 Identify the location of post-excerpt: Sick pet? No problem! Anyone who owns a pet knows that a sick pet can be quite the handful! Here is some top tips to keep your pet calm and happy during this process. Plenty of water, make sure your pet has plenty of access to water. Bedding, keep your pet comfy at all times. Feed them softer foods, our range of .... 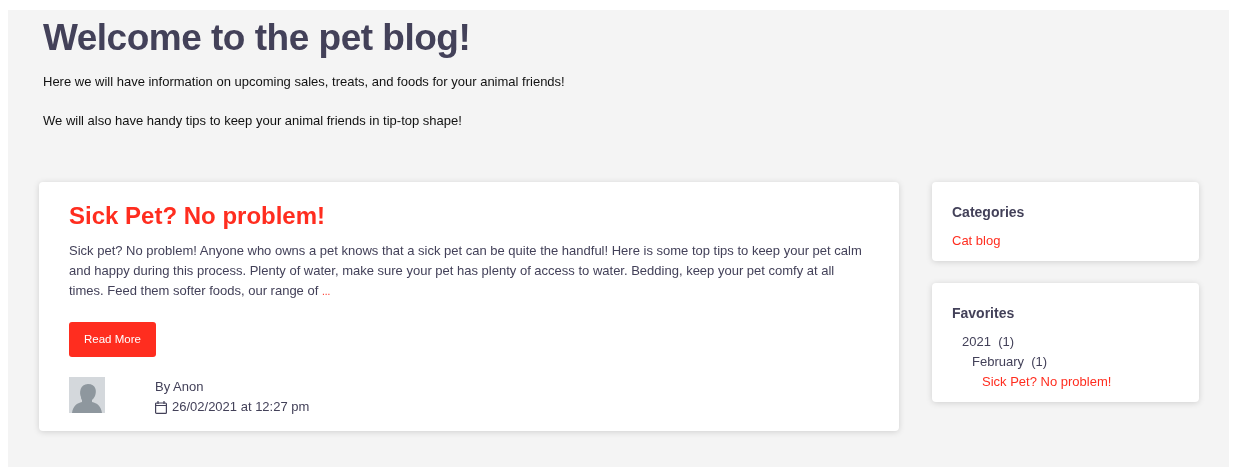
(466, 271).